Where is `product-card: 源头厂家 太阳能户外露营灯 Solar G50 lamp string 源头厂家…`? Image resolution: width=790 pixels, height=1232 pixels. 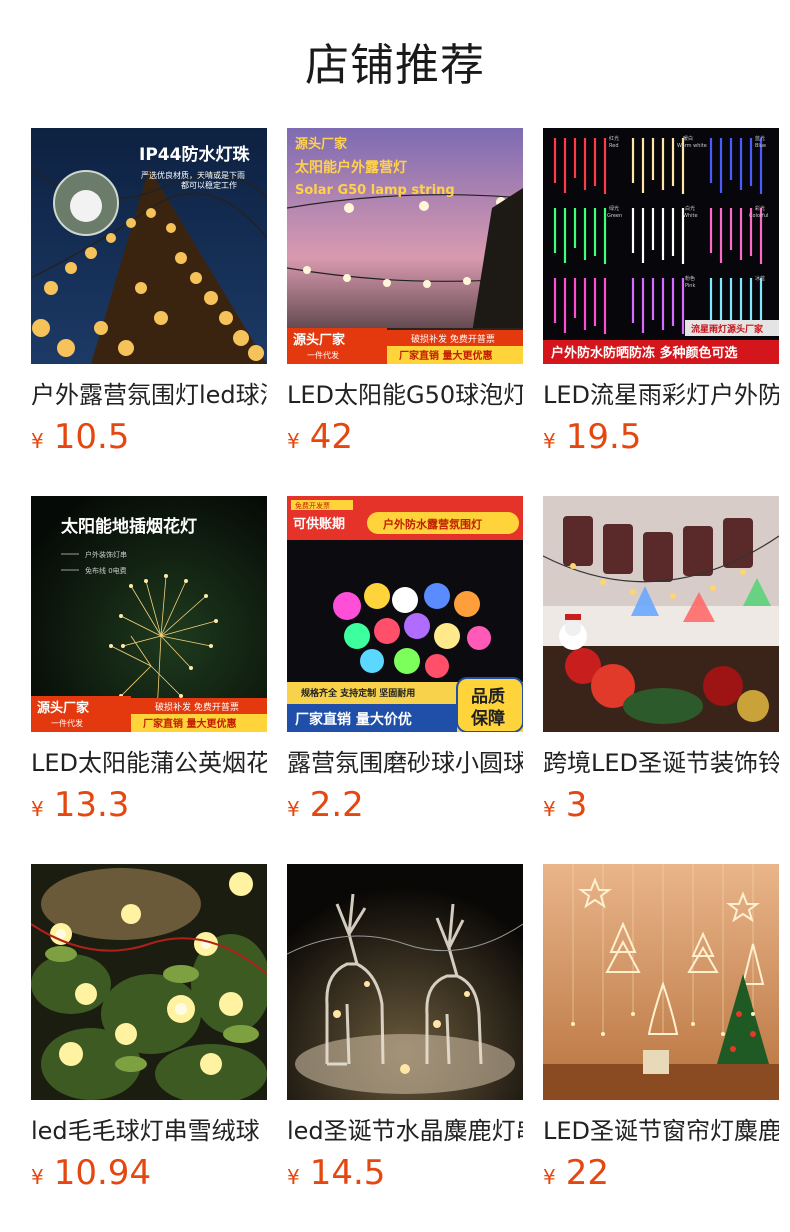
product-card: 源头厂家 太阳能户外露营灯 Solar G50 lamp string 源头厂家… is located at coordinates (405, 298).